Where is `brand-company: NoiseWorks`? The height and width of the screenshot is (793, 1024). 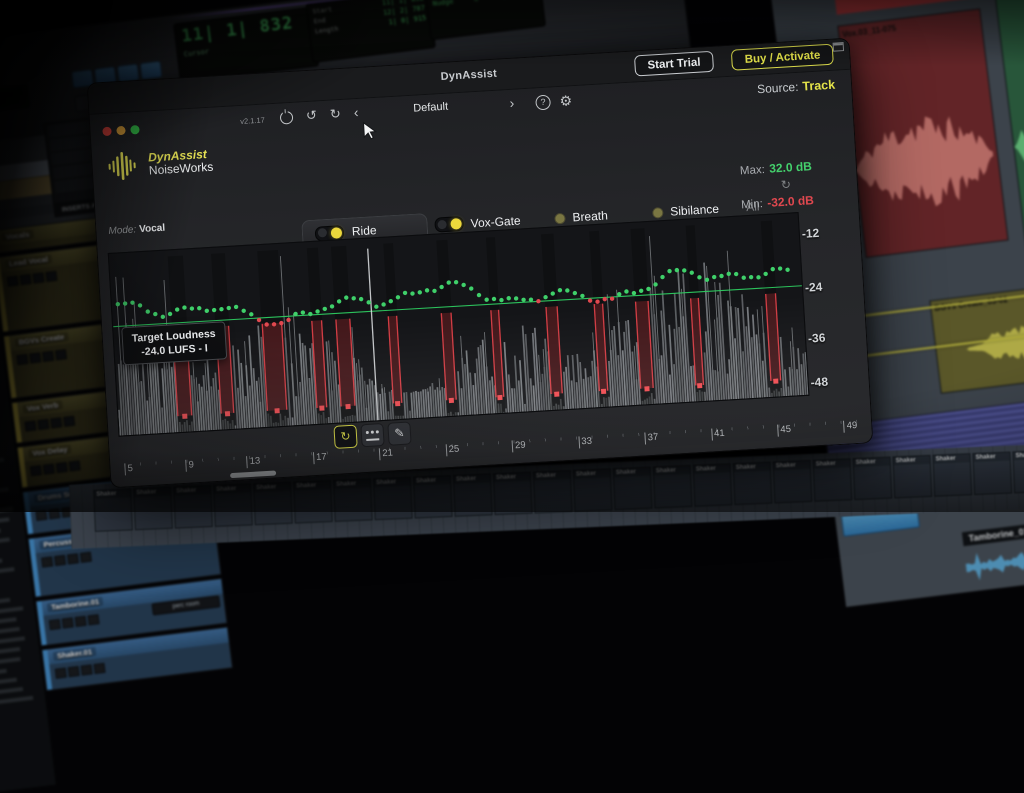
brand-company: NoiseWorks is located at coordinates (181, 169).